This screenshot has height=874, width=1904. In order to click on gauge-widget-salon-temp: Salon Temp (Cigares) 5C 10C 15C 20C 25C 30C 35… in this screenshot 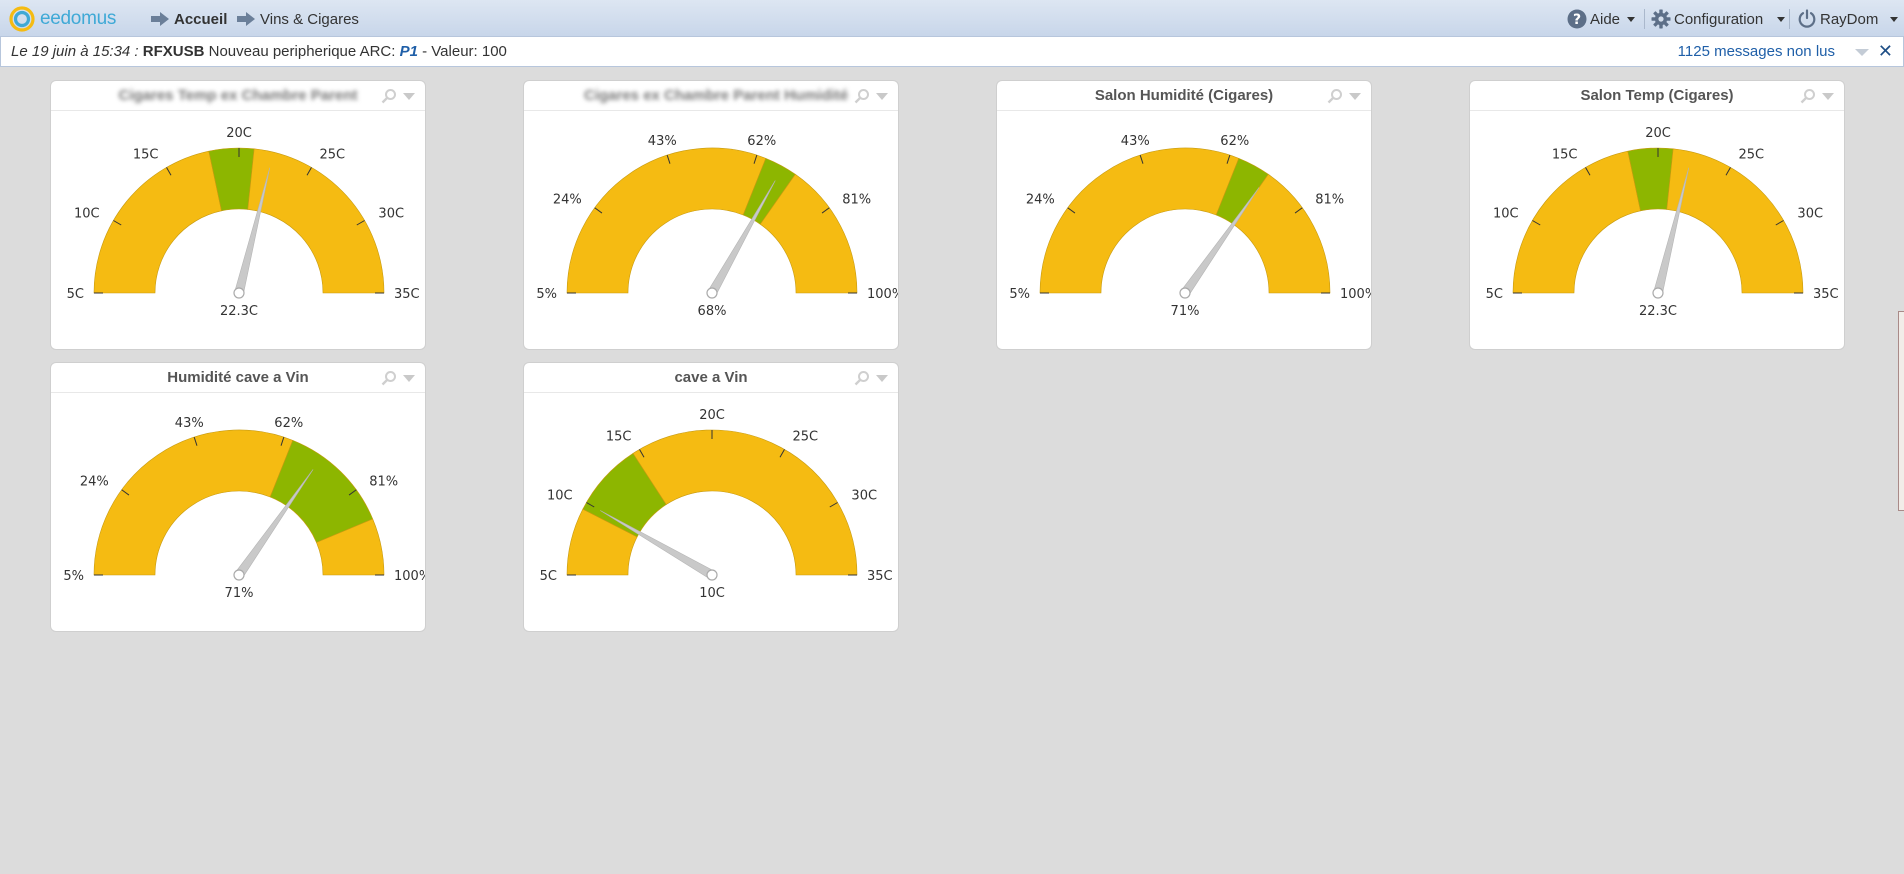, I will do `click(1657, 215)`.